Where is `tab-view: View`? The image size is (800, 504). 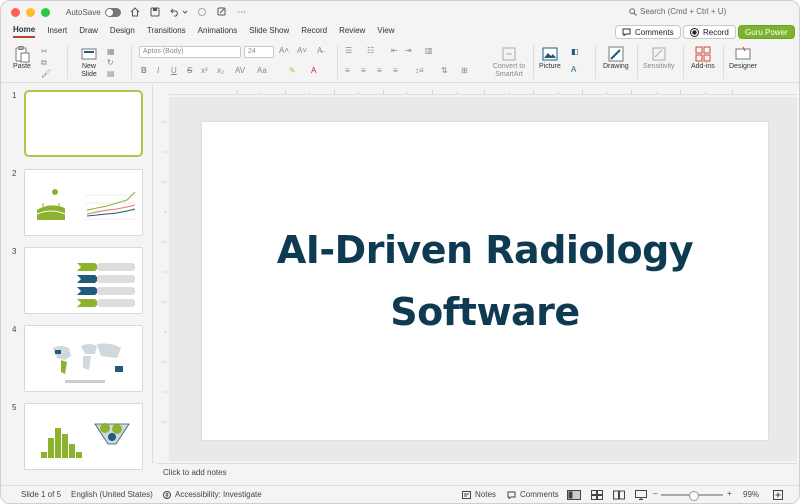
tab-view: View is located at coordinates (385, 31).